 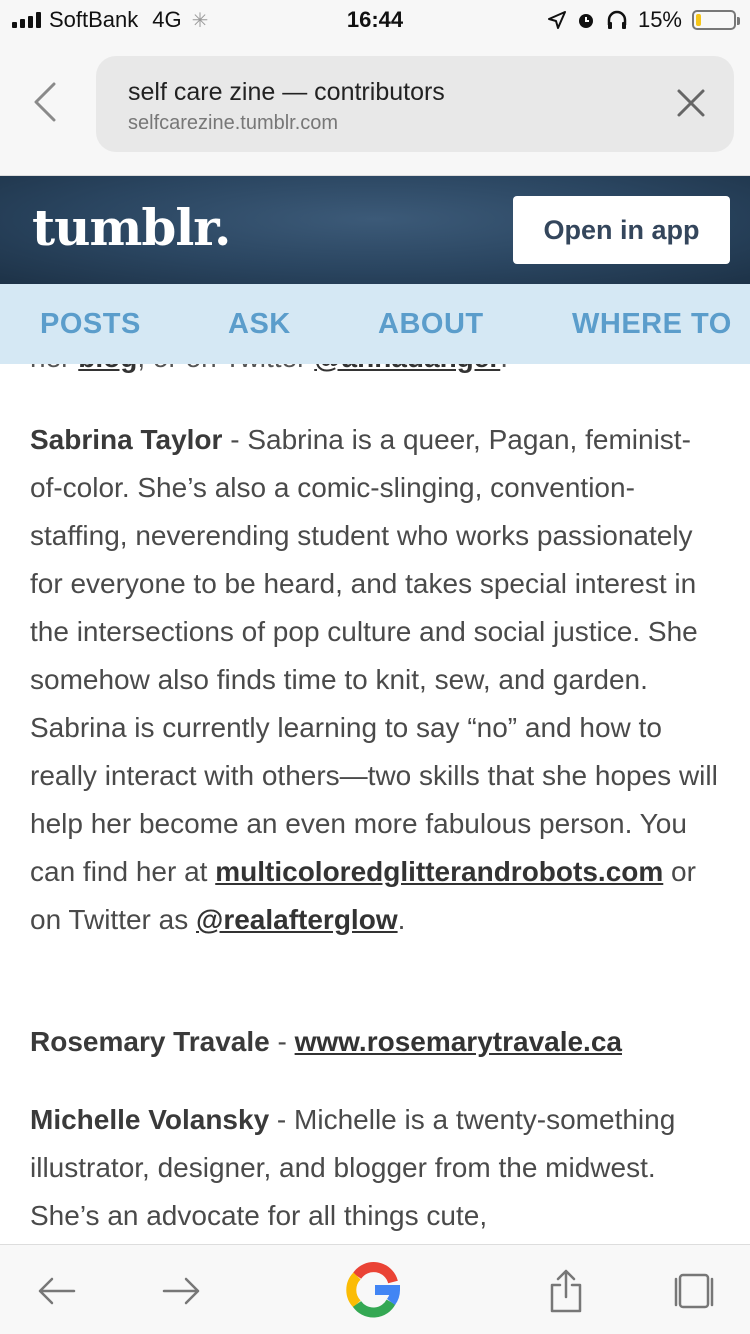 What do you see at coordinates (375, 21) in the screenshot?
I see `status-bar: SoftBank 4G ✳ 16:44 15%` at bounding box center [375, 21].